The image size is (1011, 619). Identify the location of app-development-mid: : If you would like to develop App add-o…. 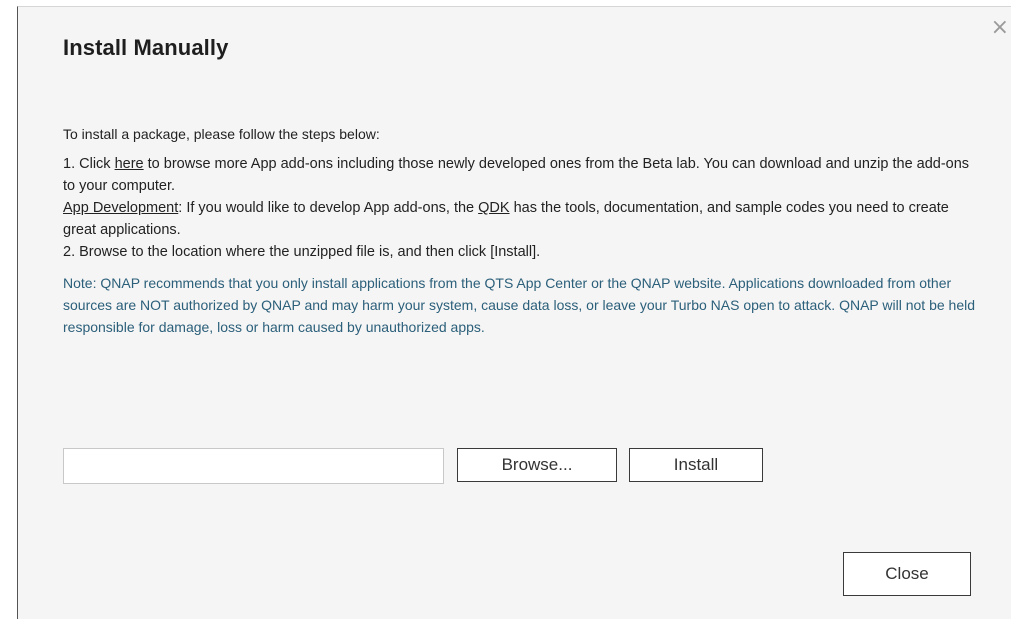
(328, 208).